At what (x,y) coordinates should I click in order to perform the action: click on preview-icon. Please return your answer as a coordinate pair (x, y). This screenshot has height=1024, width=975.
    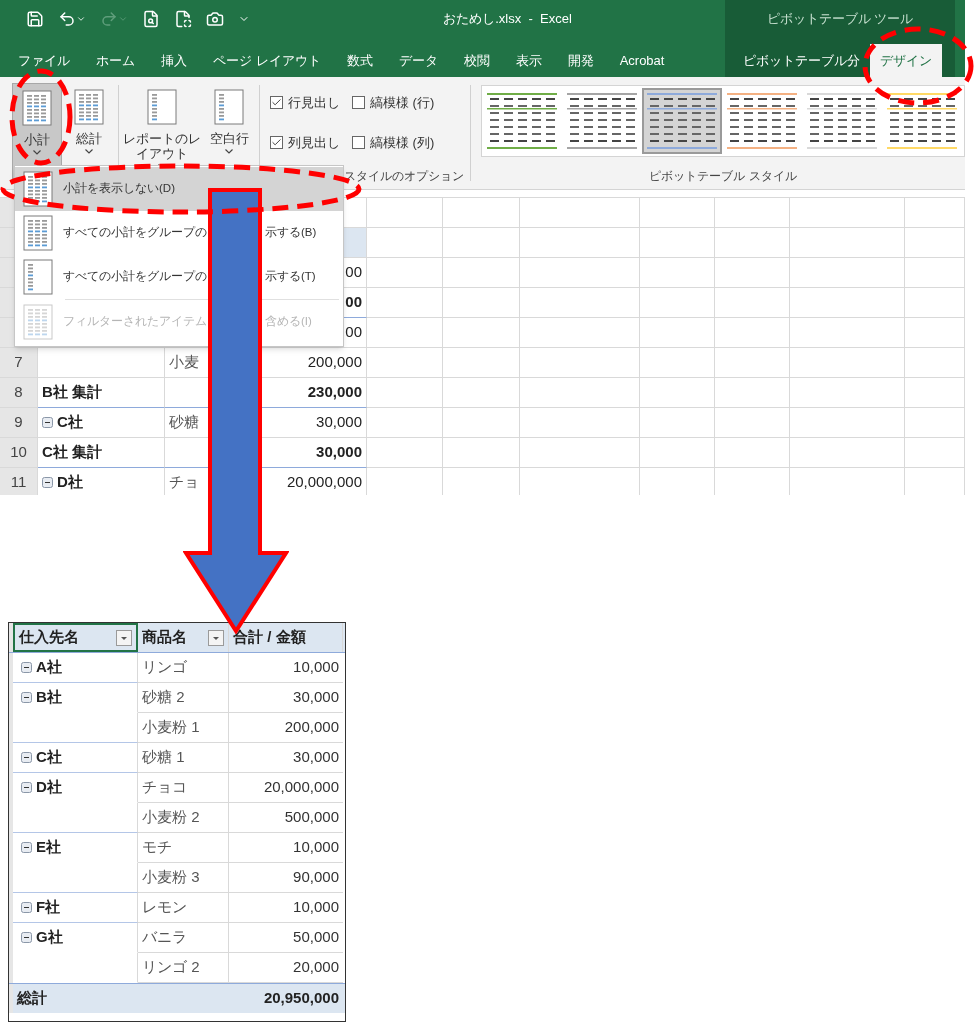
    Looking at the image, I should click on (151, 19).